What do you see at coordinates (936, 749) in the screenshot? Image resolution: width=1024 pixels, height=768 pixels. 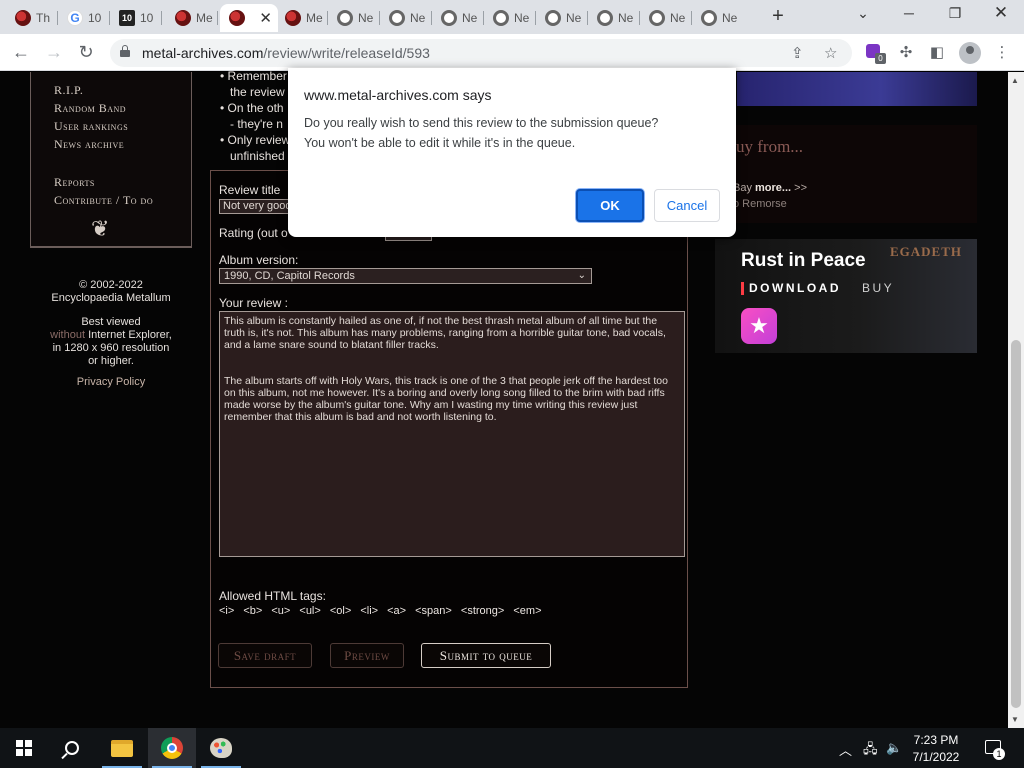 I see `system-clock: 7:23 PM 7/1/2022` at bounding box center [936, 749].